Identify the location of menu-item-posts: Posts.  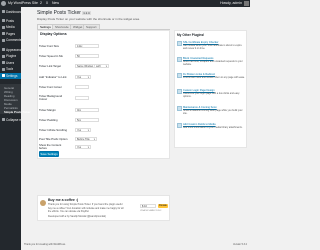
(10, 21).